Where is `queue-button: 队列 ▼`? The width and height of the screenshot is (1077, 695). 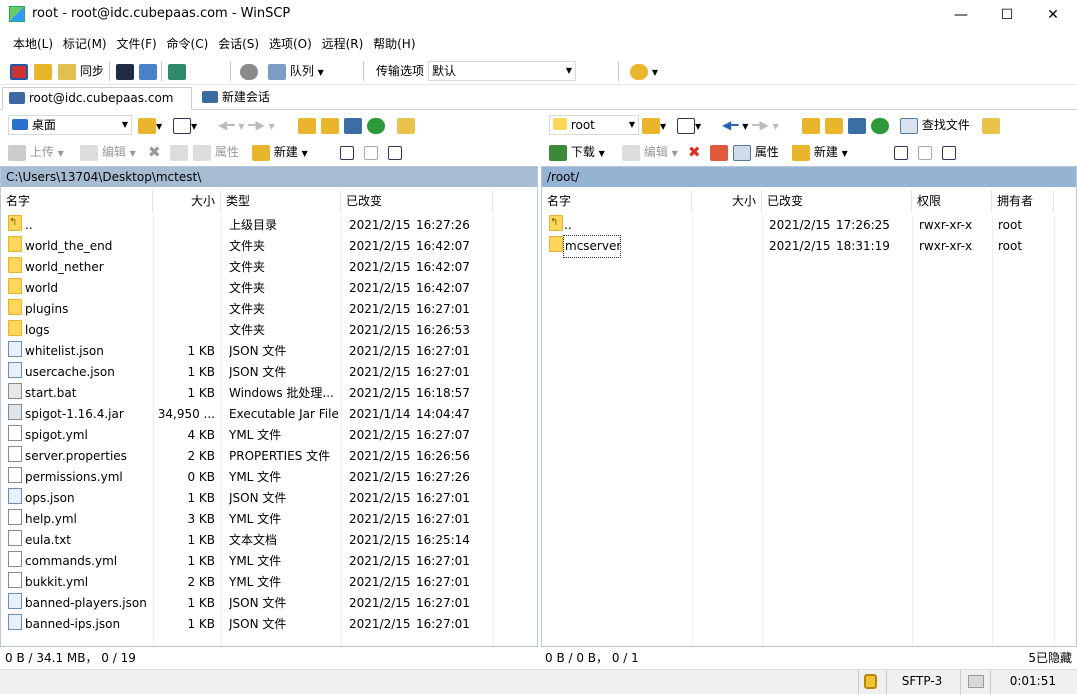
queue-button: 队列 ▼ is located at coordinates (296, 71).